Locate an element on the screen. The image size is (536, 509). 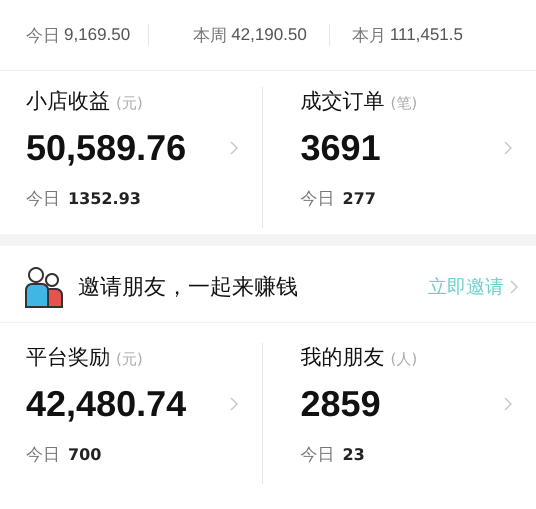
today-value: 277 is located at coordinates (359, 198).